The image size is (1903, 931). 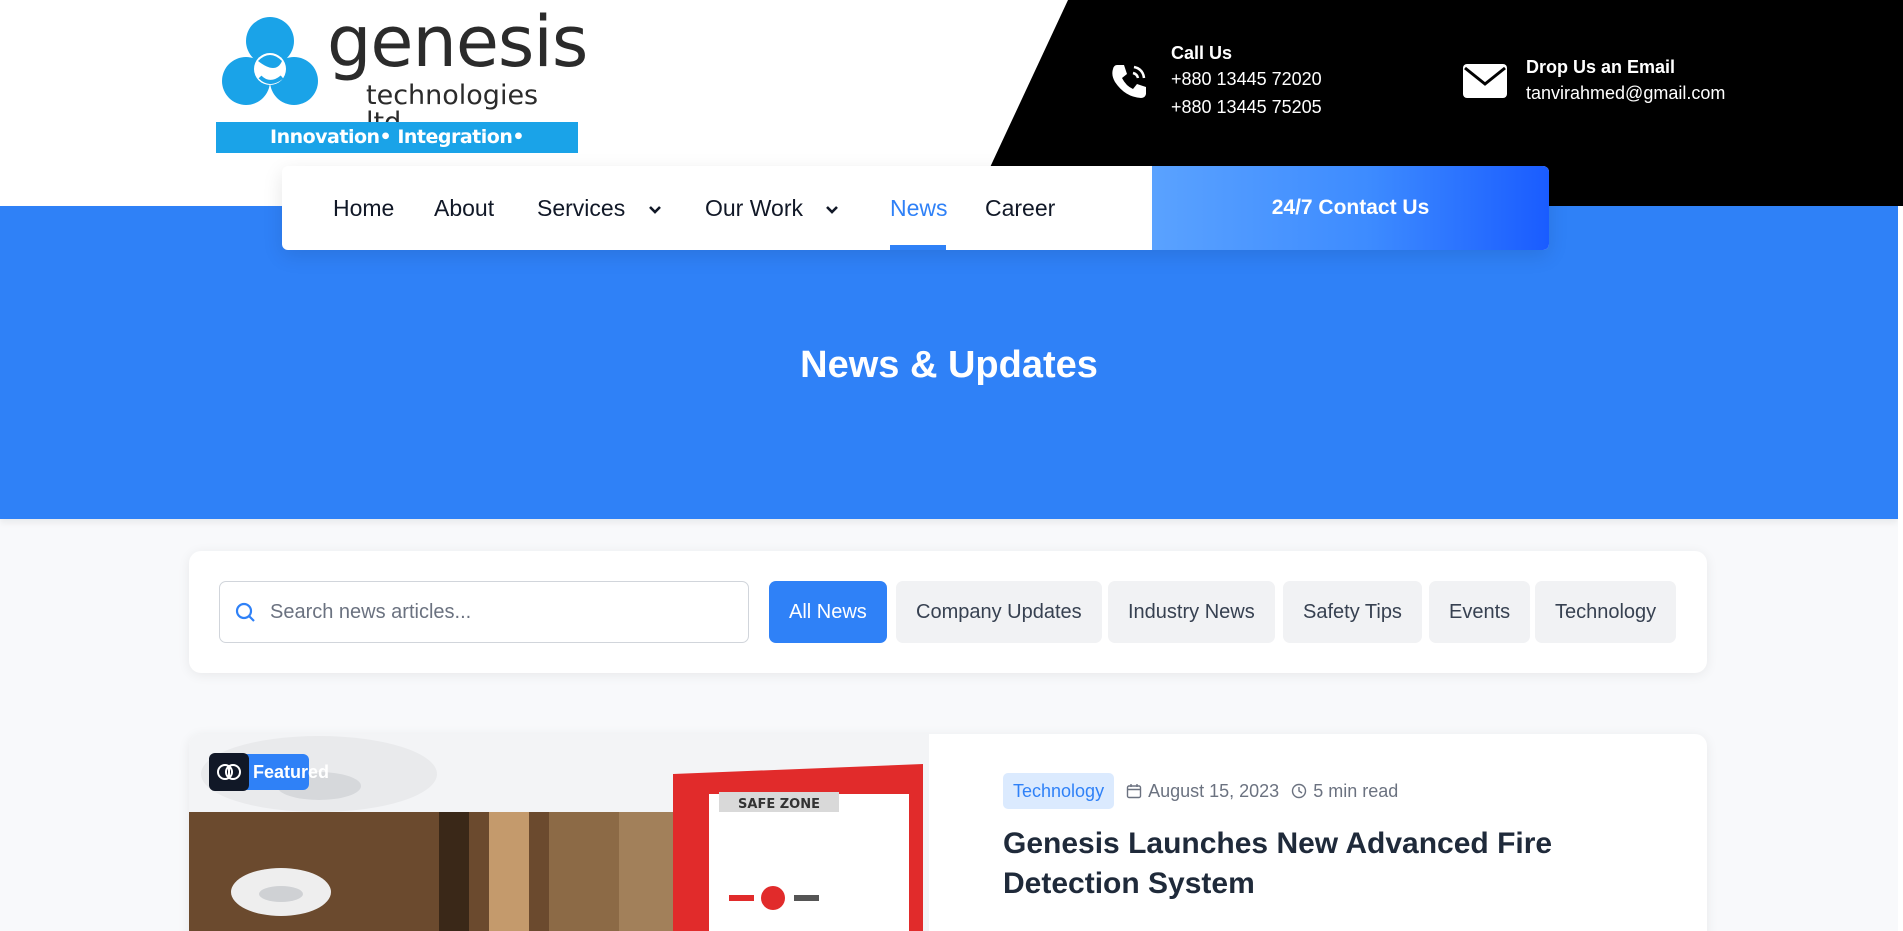 What do you see at coordinates (559, 832) in the screenshot?
I see `article-image: SAFE ZONE Featured` at bounding box center [559, 832].